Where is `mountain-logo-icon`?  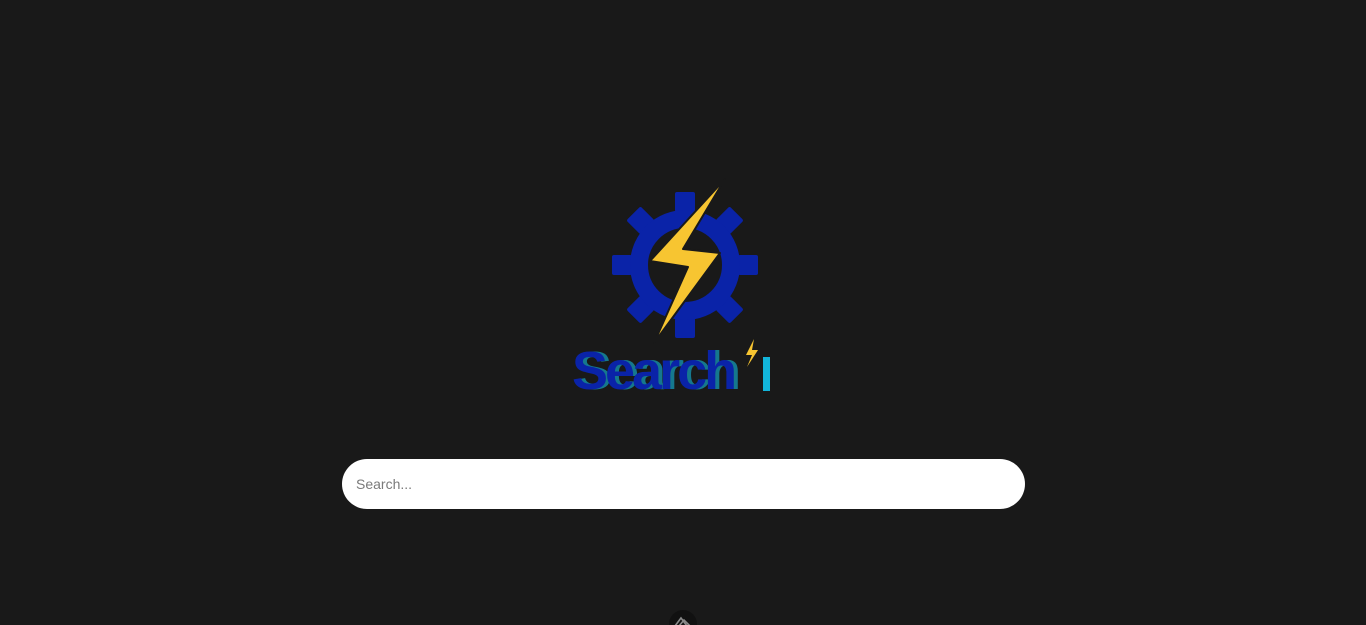 mountain-logo-icon is located at coordinates (682, 620).